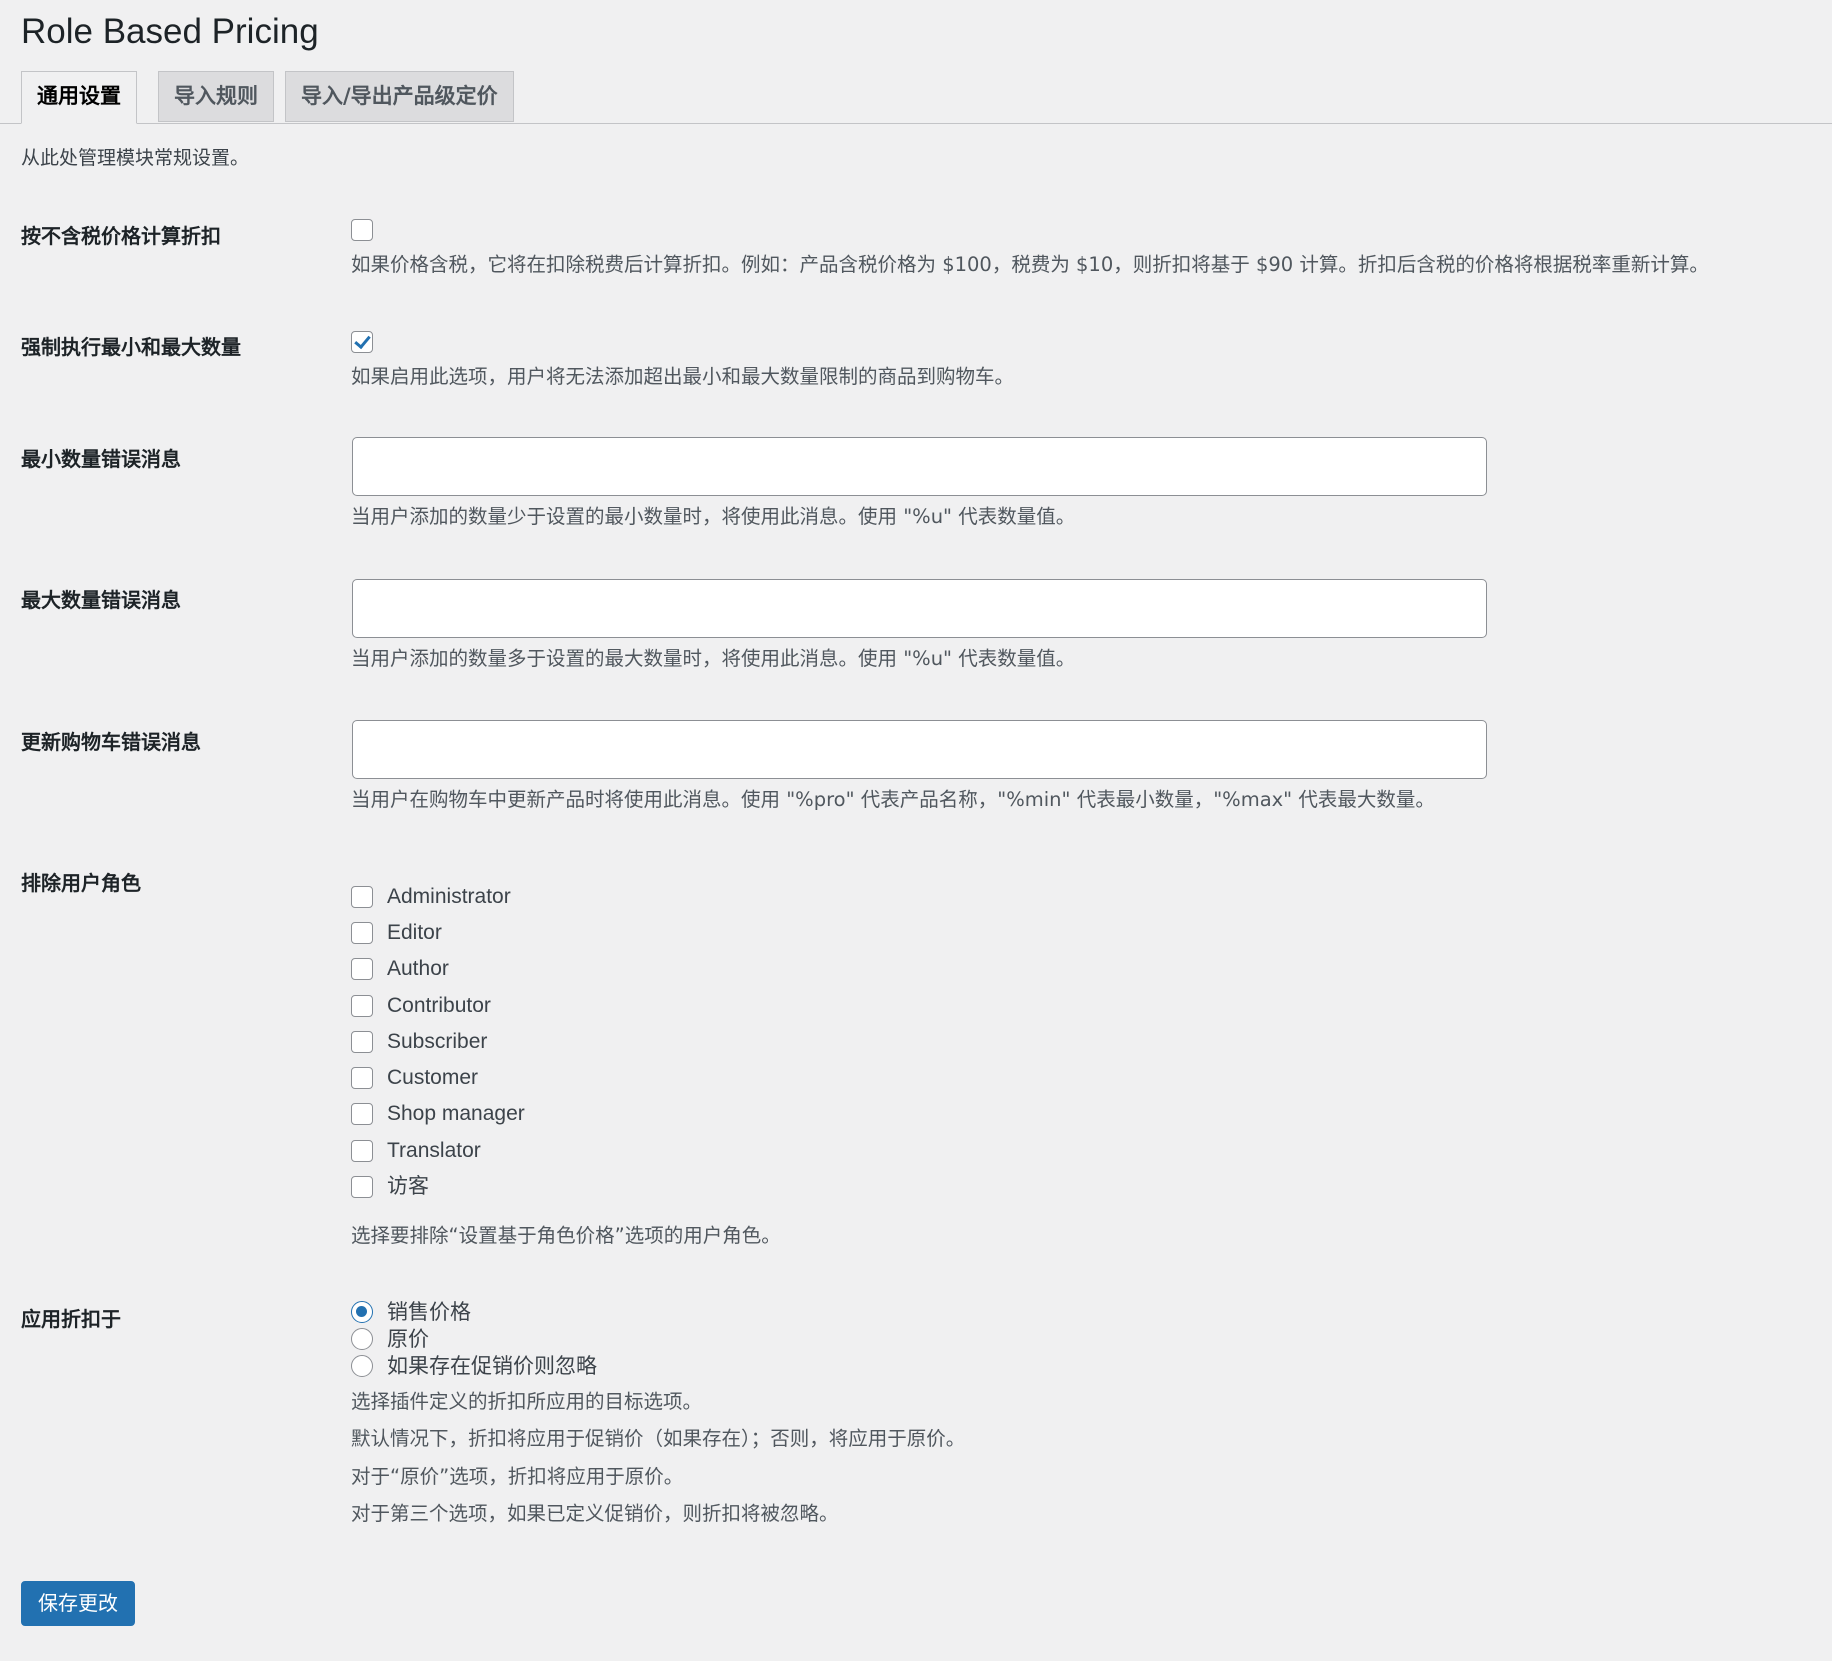 The height and width of the screenshot is (1661, 1832). I want to click on role-label: Author, so click(418, 968).